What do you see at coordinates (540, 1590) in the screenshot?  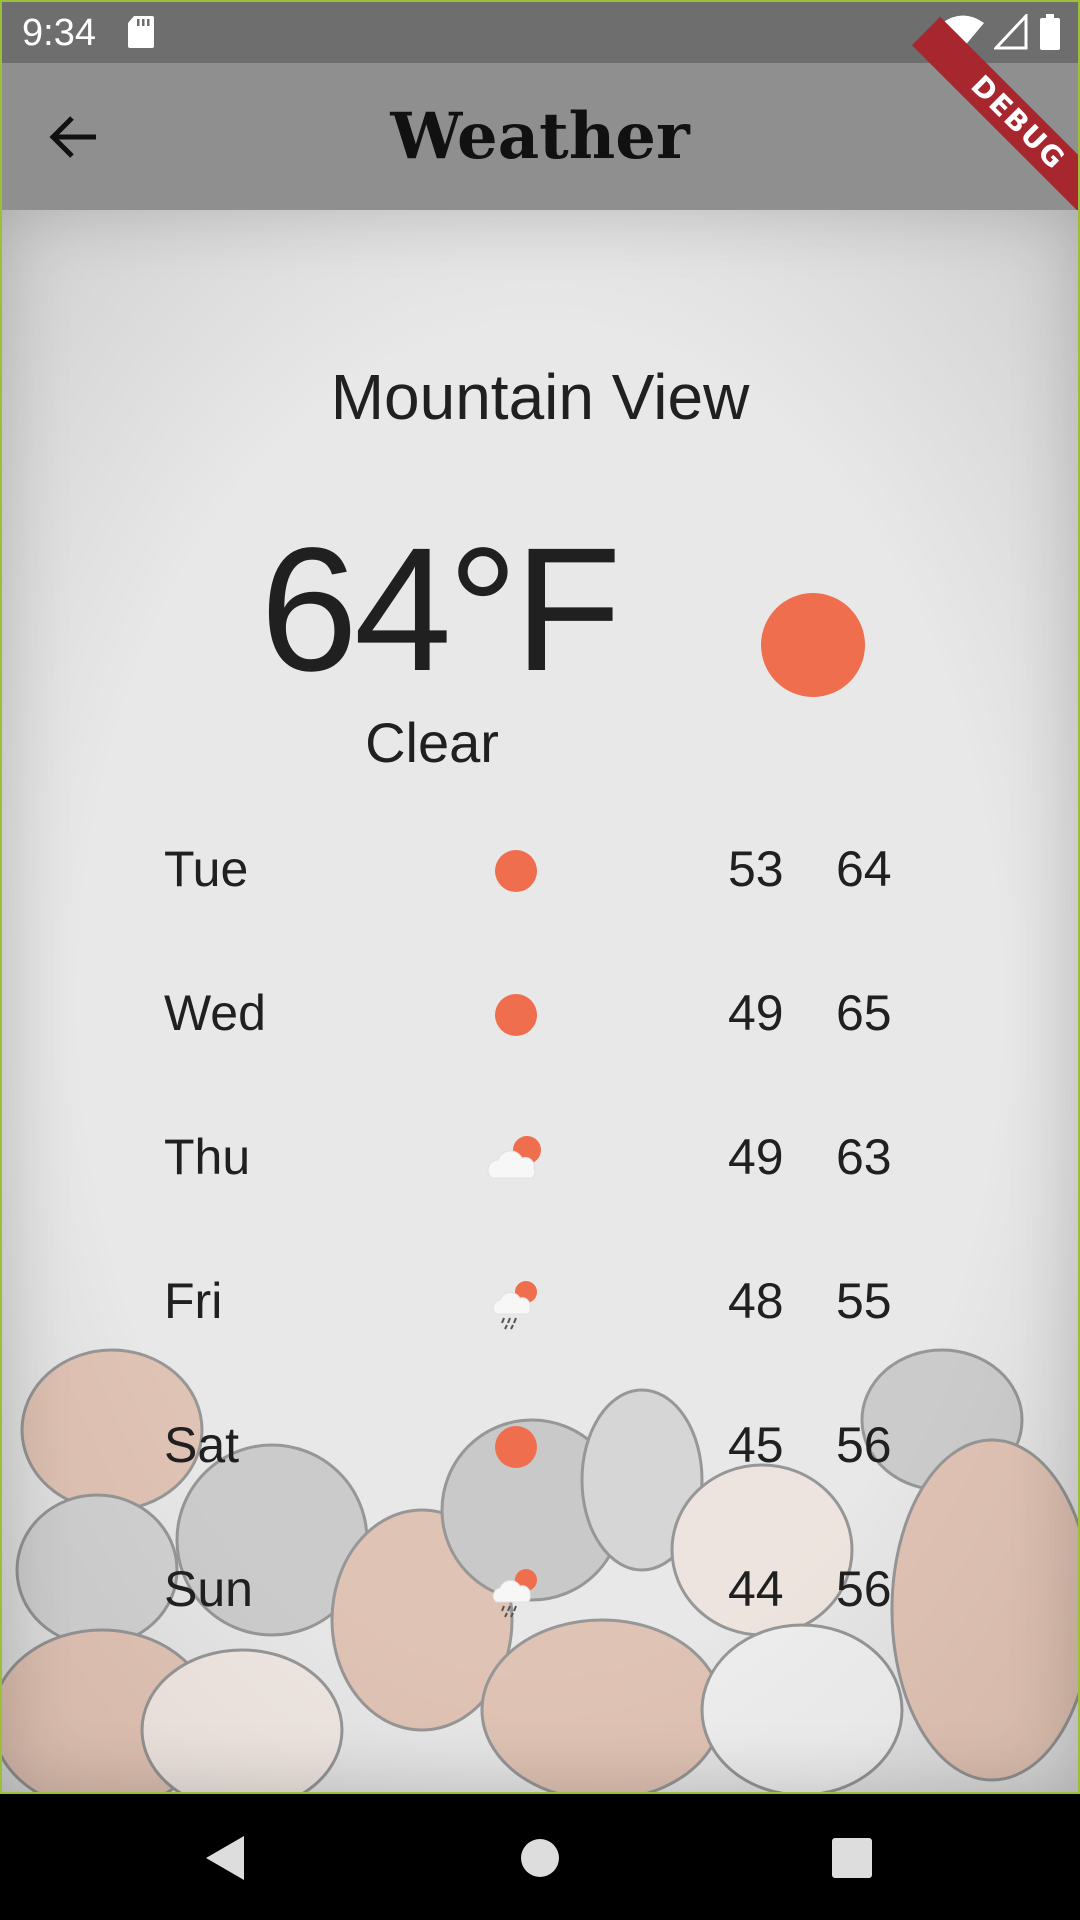 I see `forecast-row: Sun 44 56` at bounding box center [540, 1590].